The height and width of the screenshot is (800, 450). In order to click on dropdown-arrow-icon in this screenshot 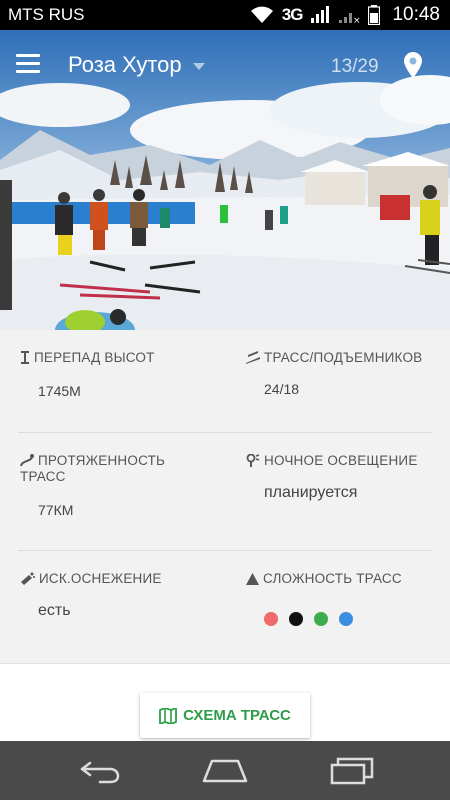, I will do `click(199, 66)`.